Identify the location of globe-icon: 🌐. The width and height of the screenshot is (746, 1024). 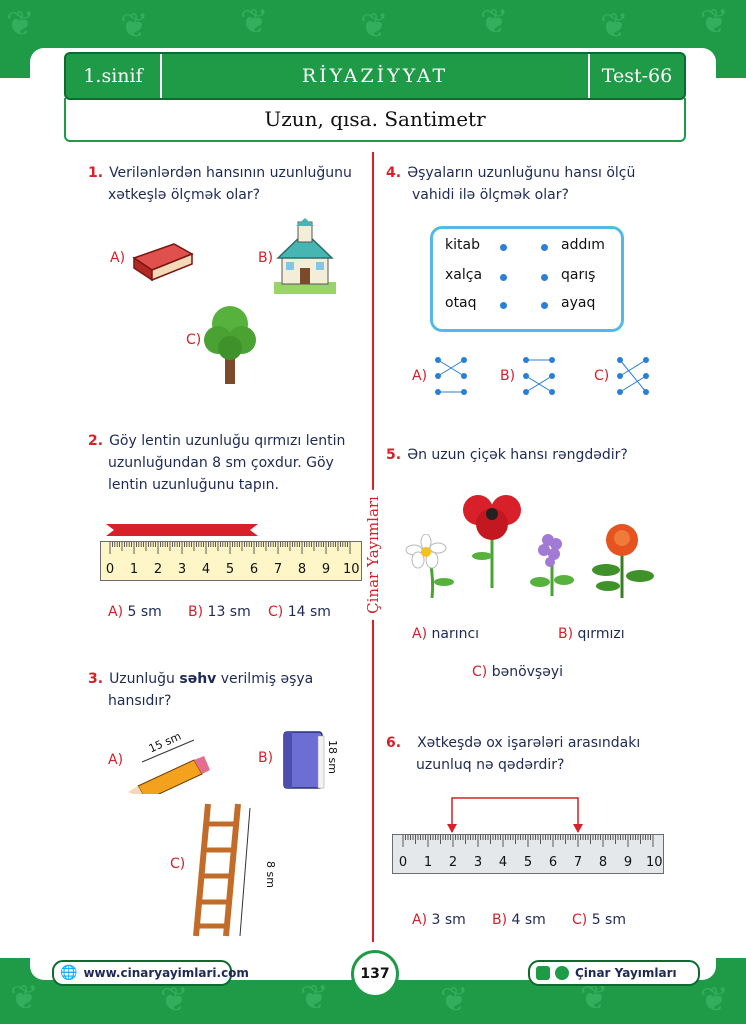
(69, 973).